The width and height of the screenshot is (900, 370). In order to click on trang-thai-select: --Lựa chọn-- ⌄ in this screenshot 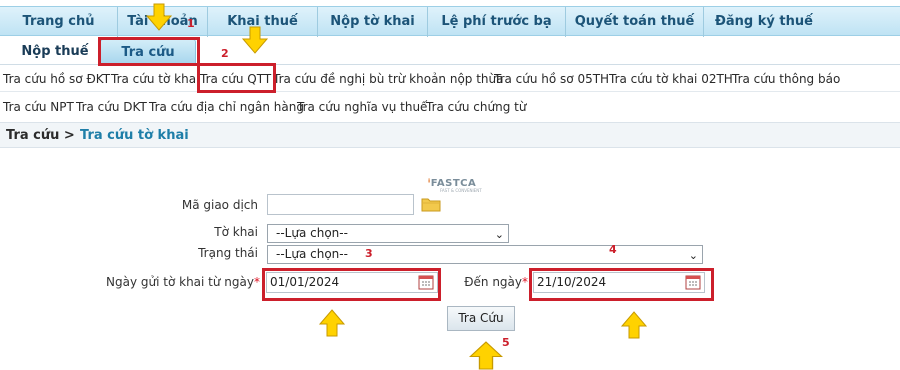, I will do `click(485, 254)`.